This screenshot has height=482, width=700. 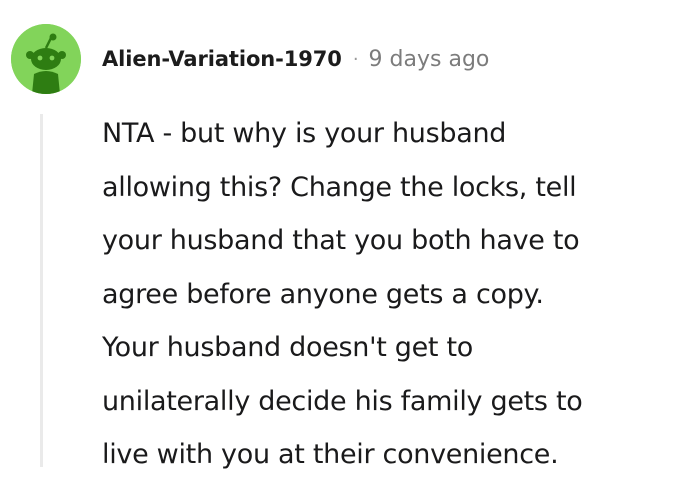 What do you see at coordinates (222, 59) in the screenshot?
I see `author-username: Alien-Variation-1970` at bounding box center [222, 59].